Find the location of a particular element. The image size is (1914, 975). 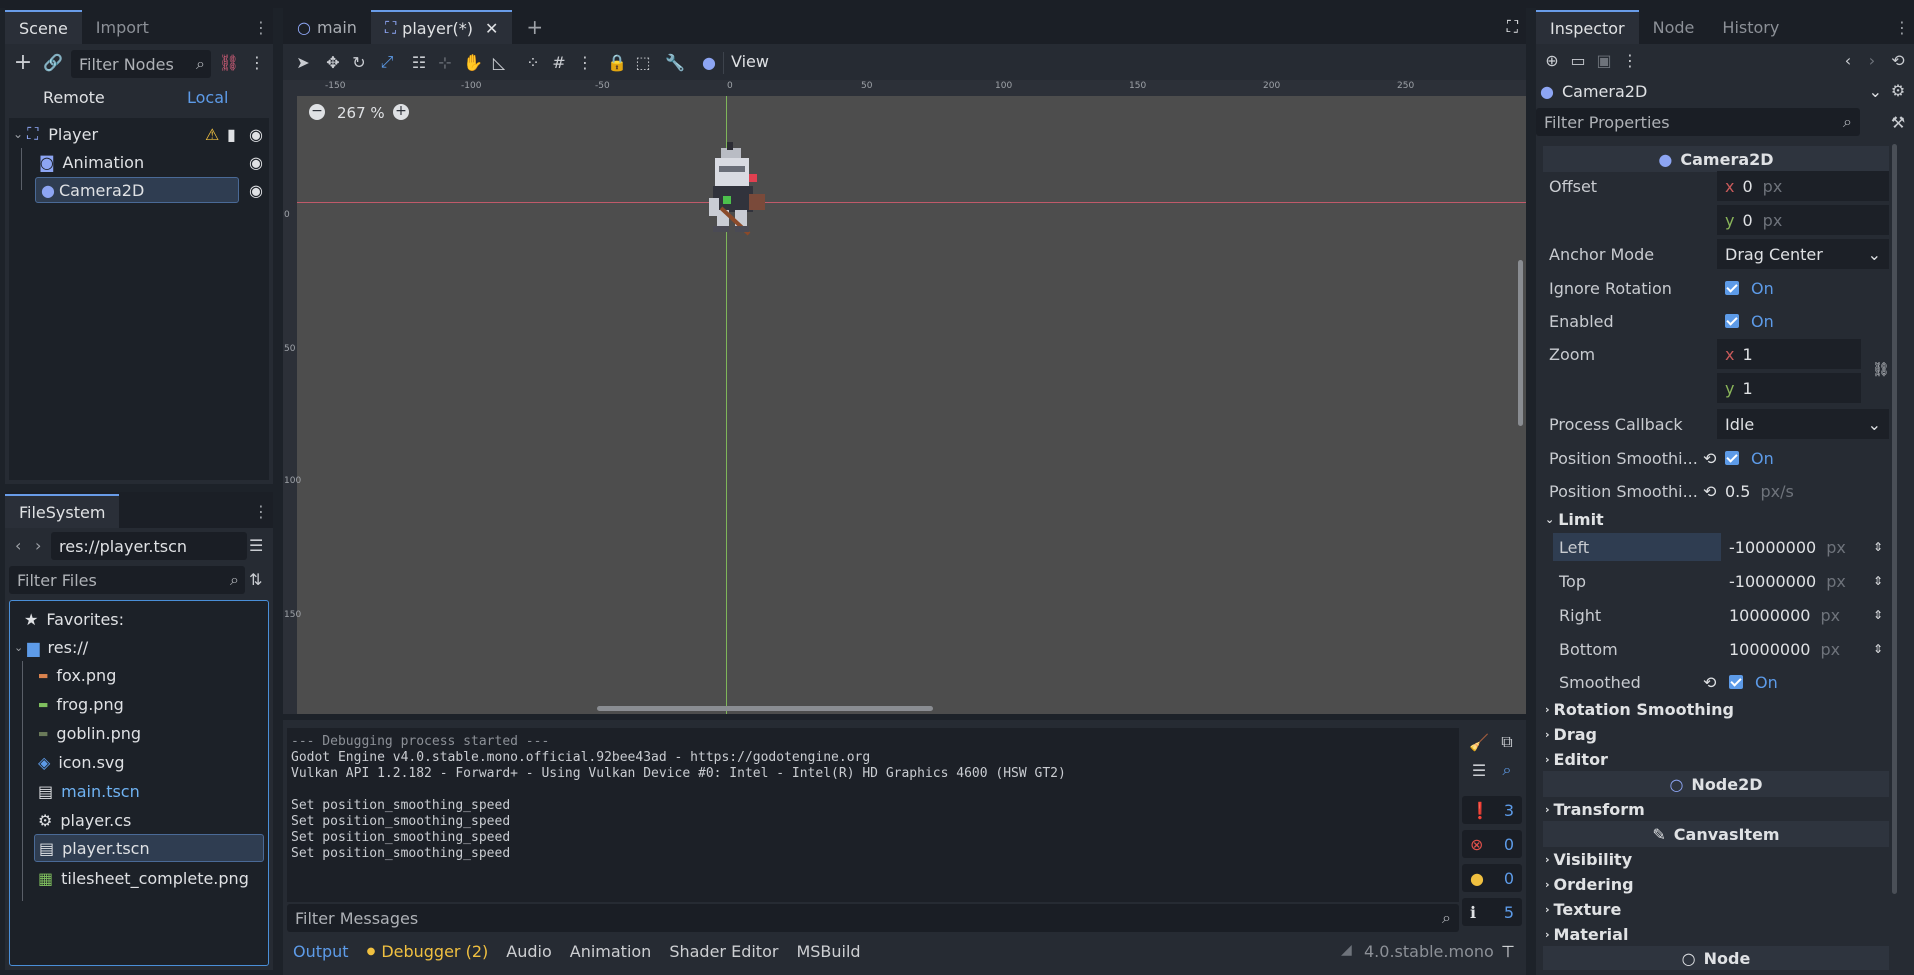

position-smoothing-speed-field: 0.5 px/s is located at coordinates (1803, 491).